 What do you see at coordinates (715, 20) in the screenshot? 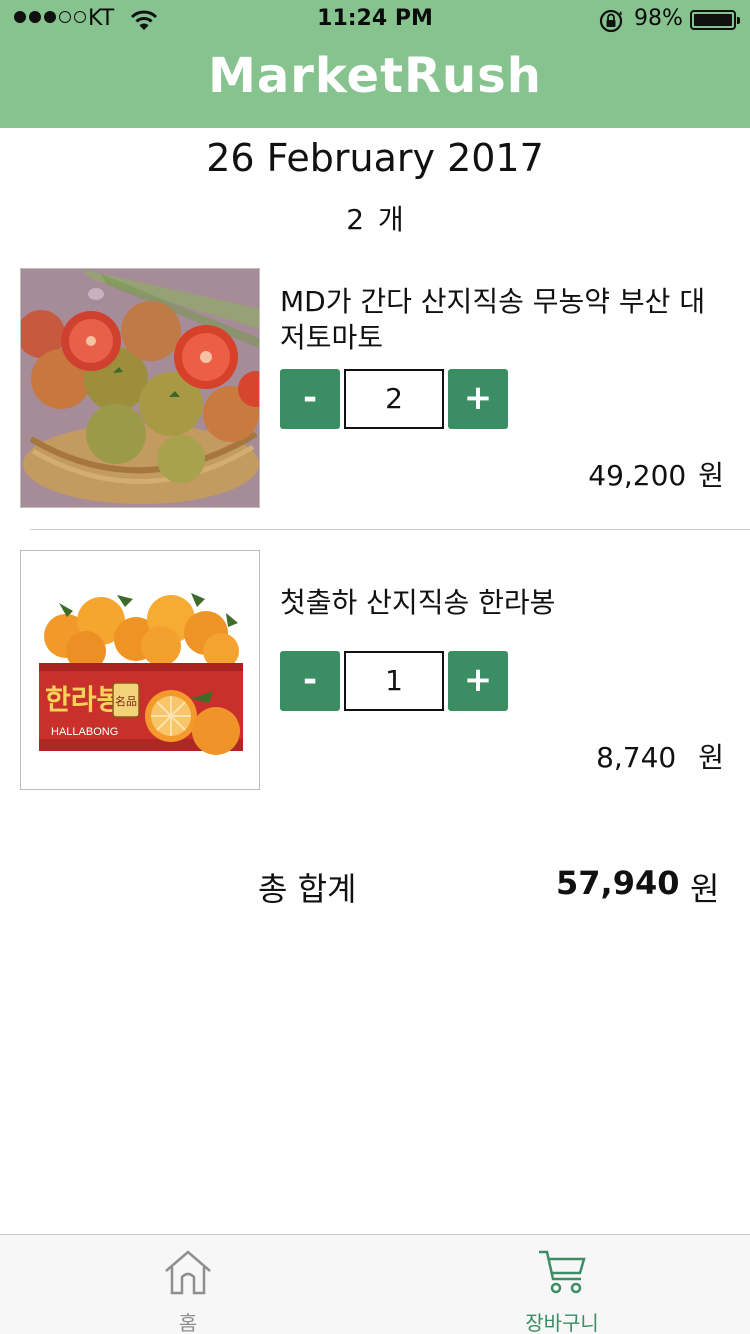
I see `battery-icon` at bounding box center [715, 20].